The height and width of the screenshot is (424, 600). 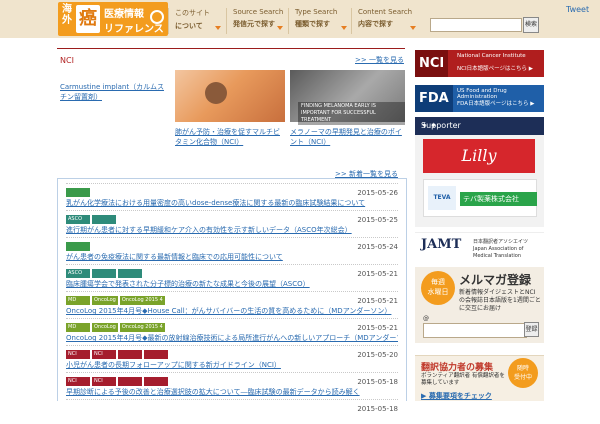 I want to click on search-input, so click(x=476, y=25).